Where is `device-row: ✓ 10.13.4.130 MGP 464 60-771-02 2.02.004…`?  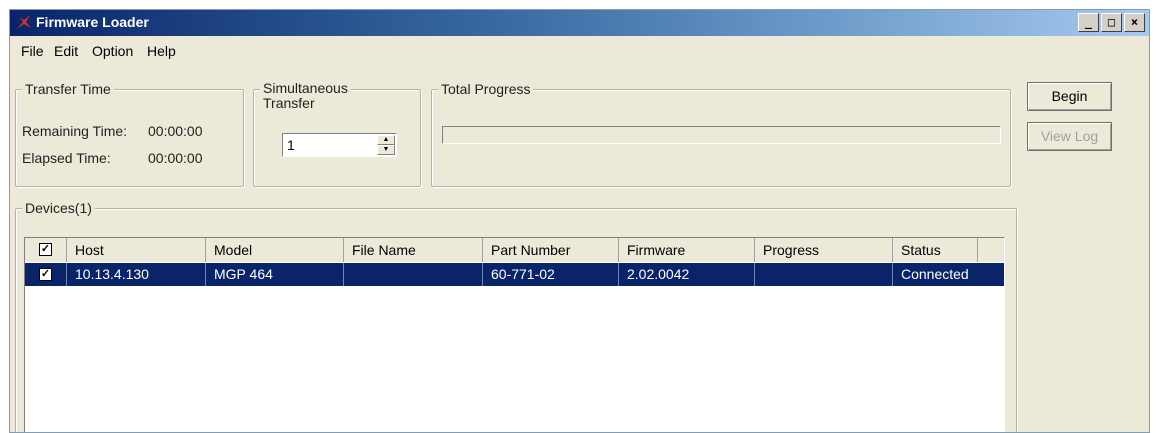
device-row: ✓ 10.13.4.130 MGP 464 60-771-02 2.02.004… is located at coordinates (514, 274).